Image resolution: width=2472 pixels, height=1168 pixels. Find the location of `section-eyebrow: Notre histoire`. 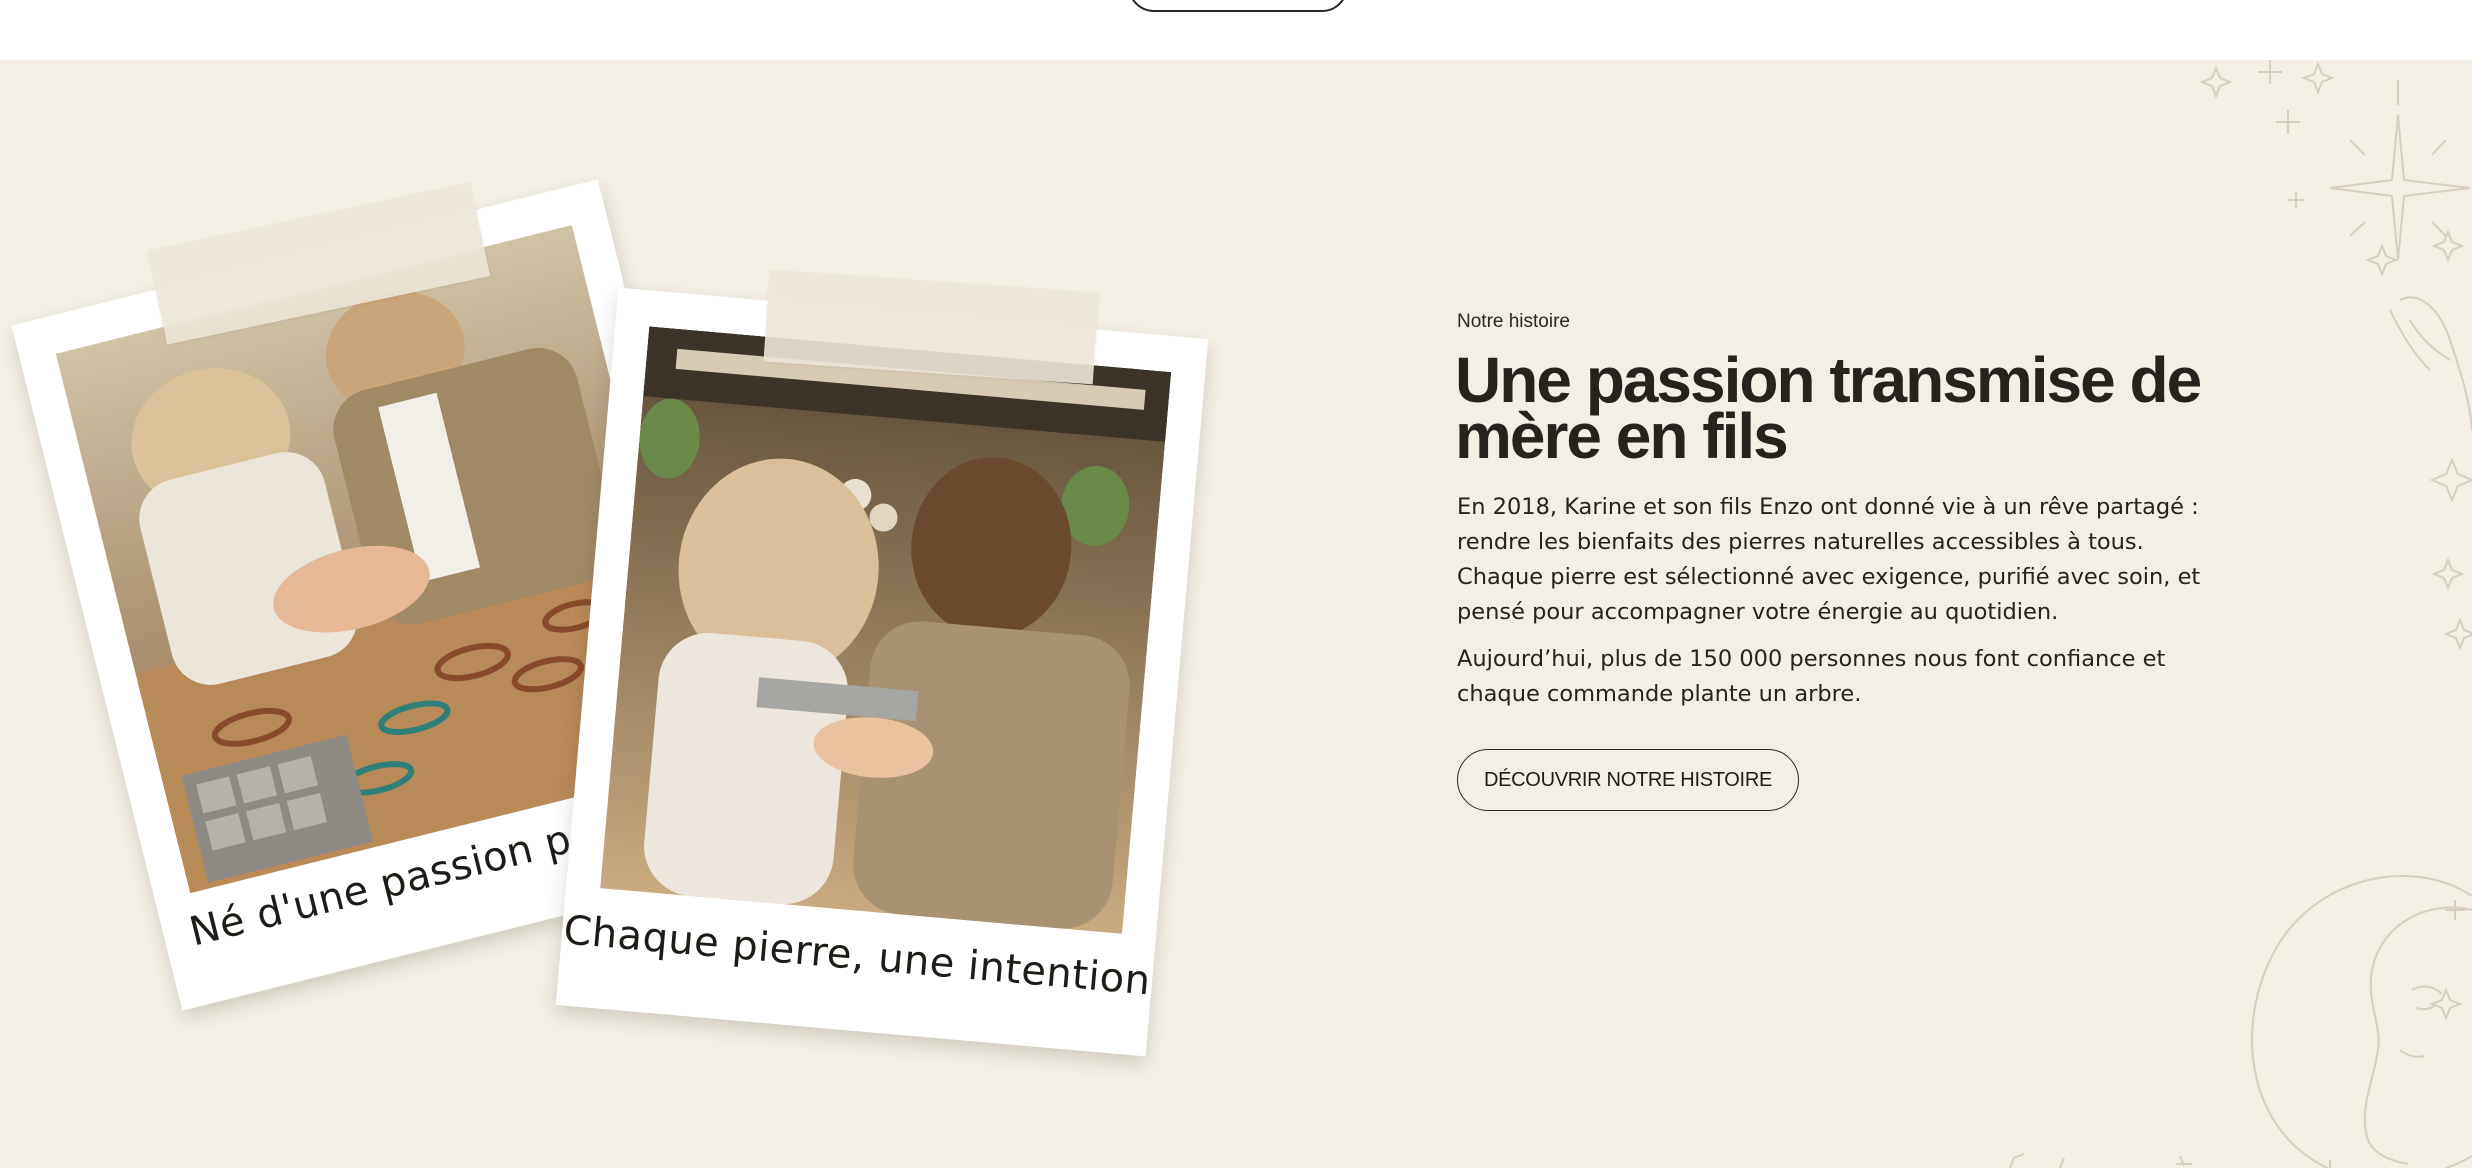

section-eyebrow: Notre histoire is located at coordinates (1513, 321).